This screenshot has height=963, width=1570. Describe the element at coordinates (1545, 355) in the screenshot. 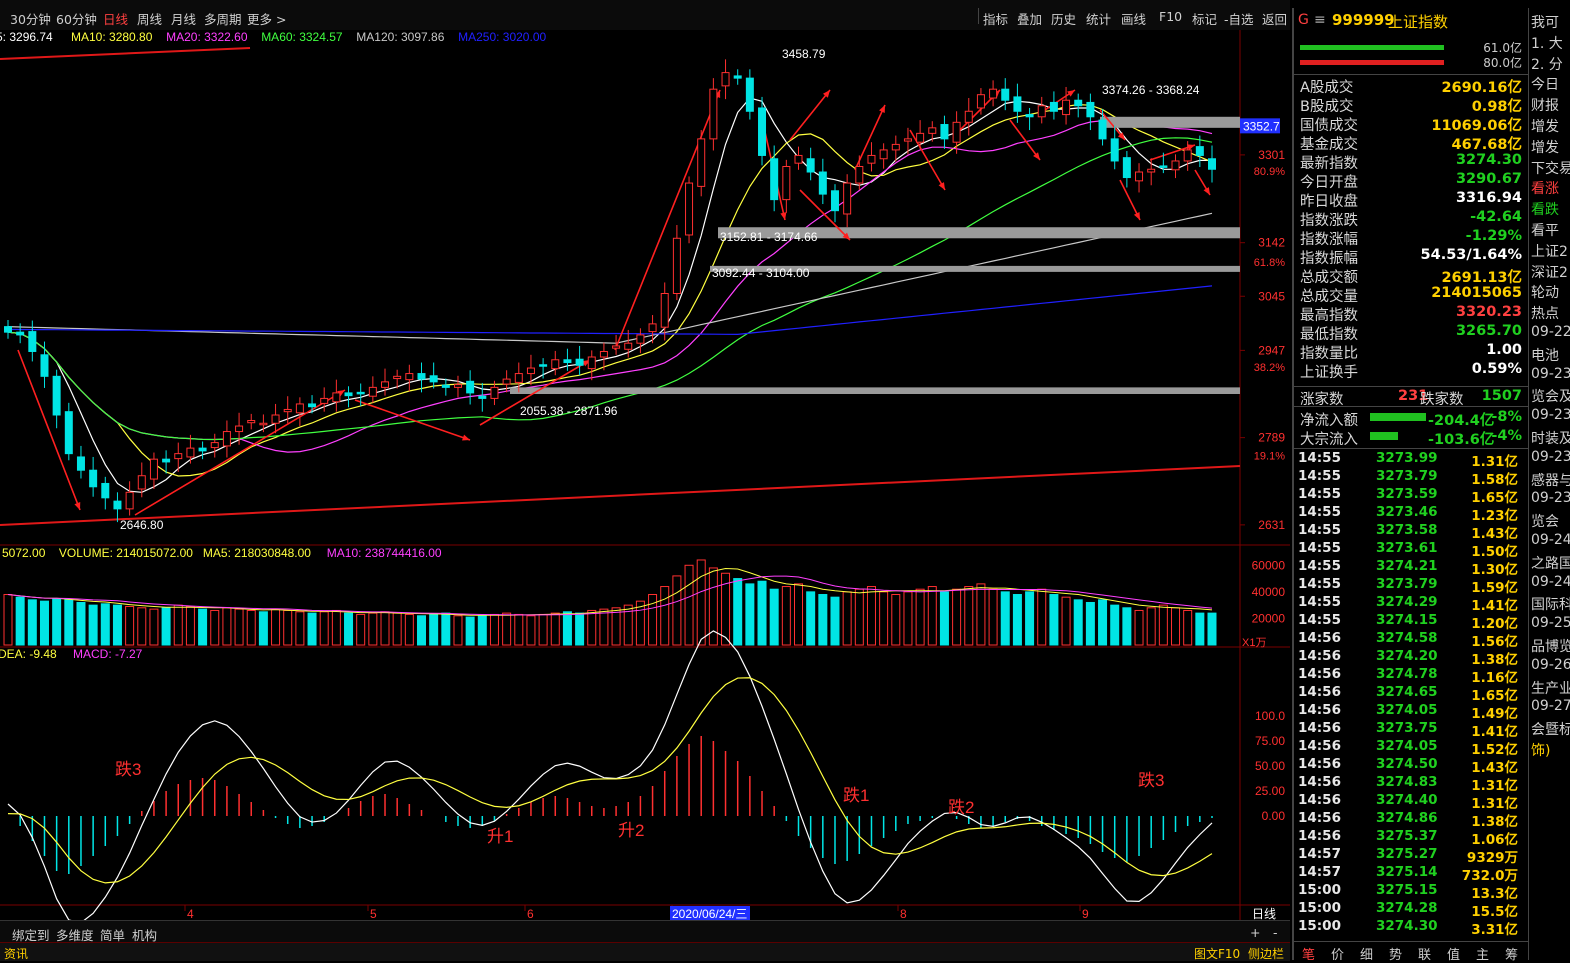

I see `news-line: 电池` at that location.